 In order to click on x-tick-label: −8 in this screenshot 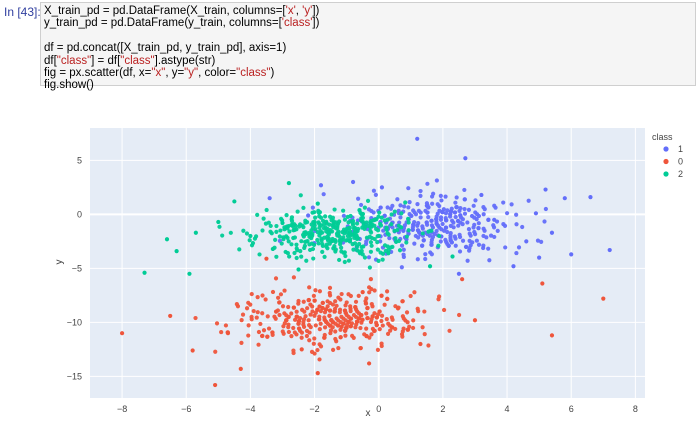, I will do `click(122, 409)`.